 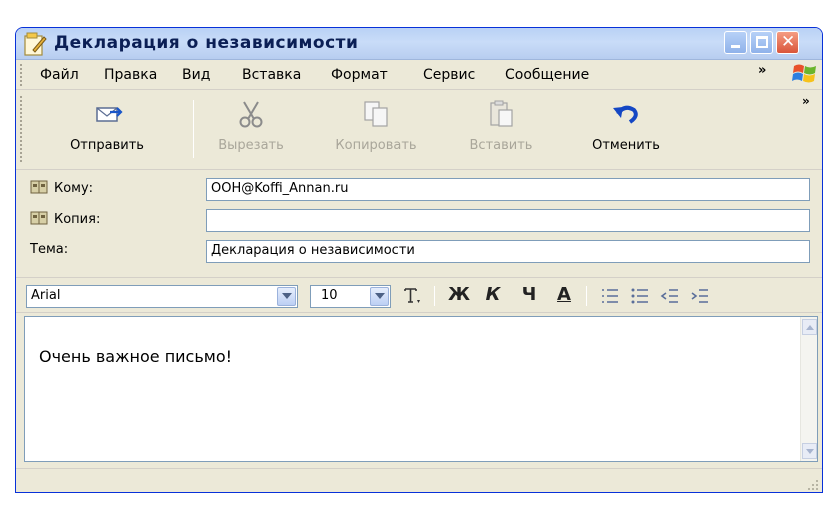 I want to click on font-dropdown-arrow-icon, so click(x=286, y=296).